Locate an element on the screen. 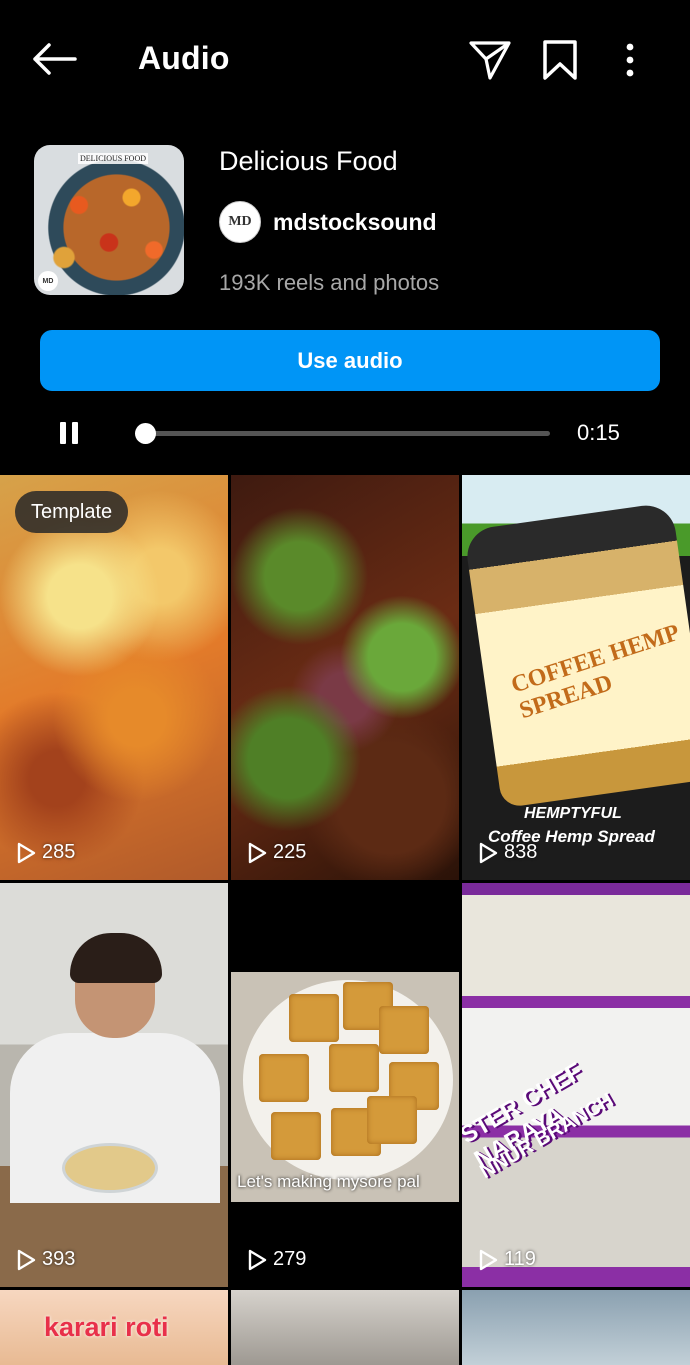  pause-icon is located at coordinates (69, 433).